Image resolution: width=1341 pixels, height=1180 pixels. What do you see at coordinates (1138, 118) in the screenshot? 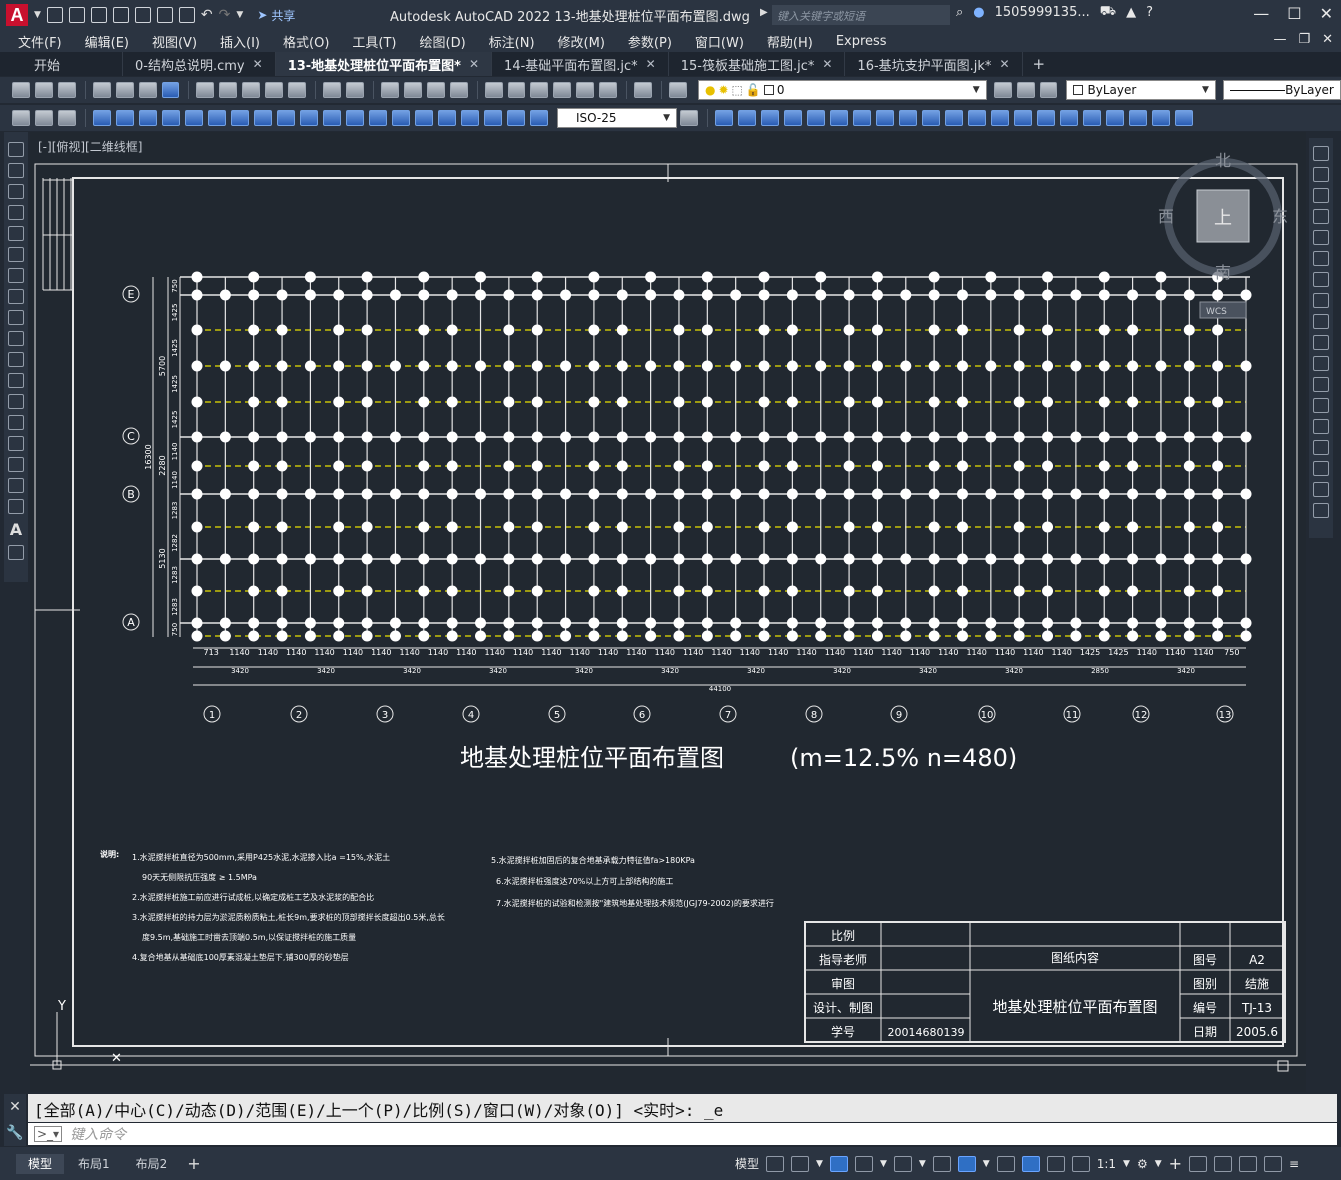
I see `region-icon` at bounding box center [1138, 118].